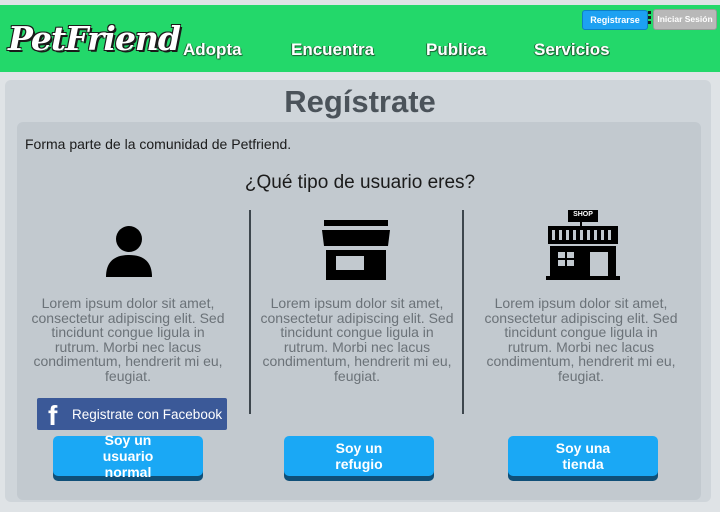 The height and width of the screenshot is (512, 720). I want to click on shop-sign-text: SHOP, so click(583, 214).